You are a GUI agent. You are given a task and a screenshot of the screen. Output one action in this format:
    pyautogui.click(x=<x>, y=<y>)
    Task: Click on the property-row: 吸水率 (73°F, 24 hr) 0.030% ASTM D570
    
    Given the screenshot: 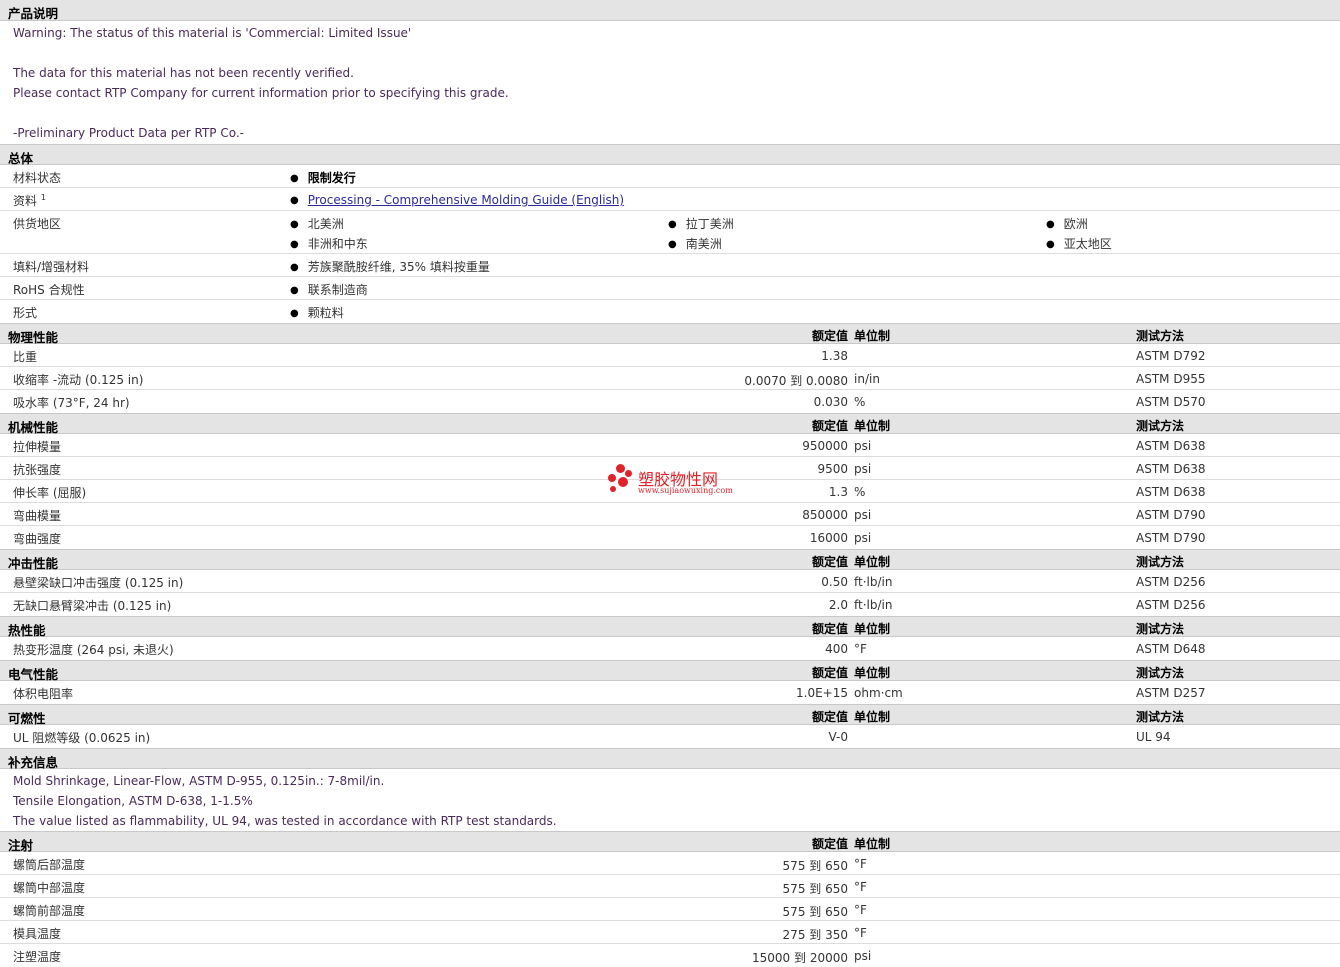 What is the action you would take?
    pyautogui.click(x=670, y=401)
    